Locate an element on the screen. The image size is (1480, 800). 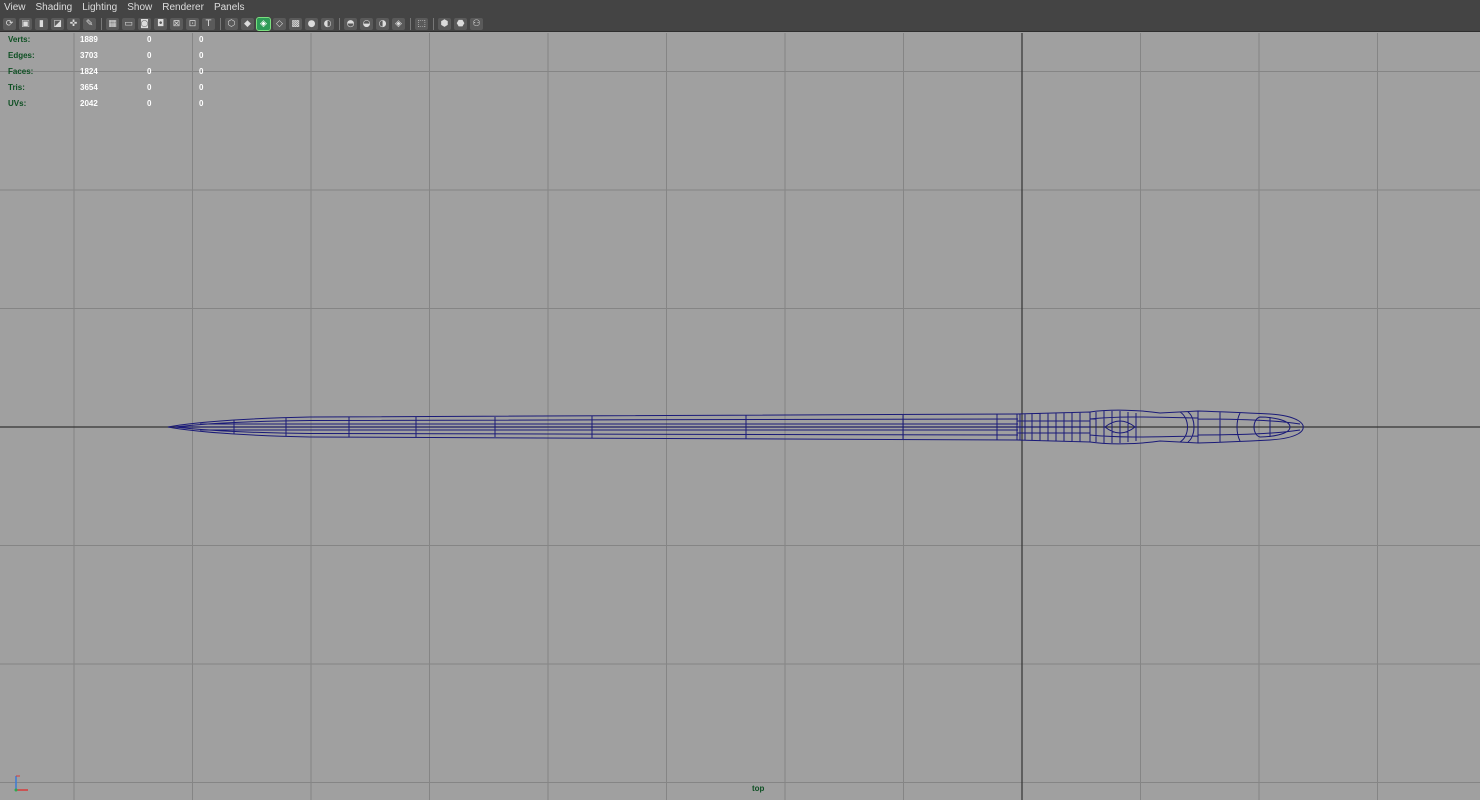
screen-space-ao-button: ◓ is located at coordinates (350, 23).